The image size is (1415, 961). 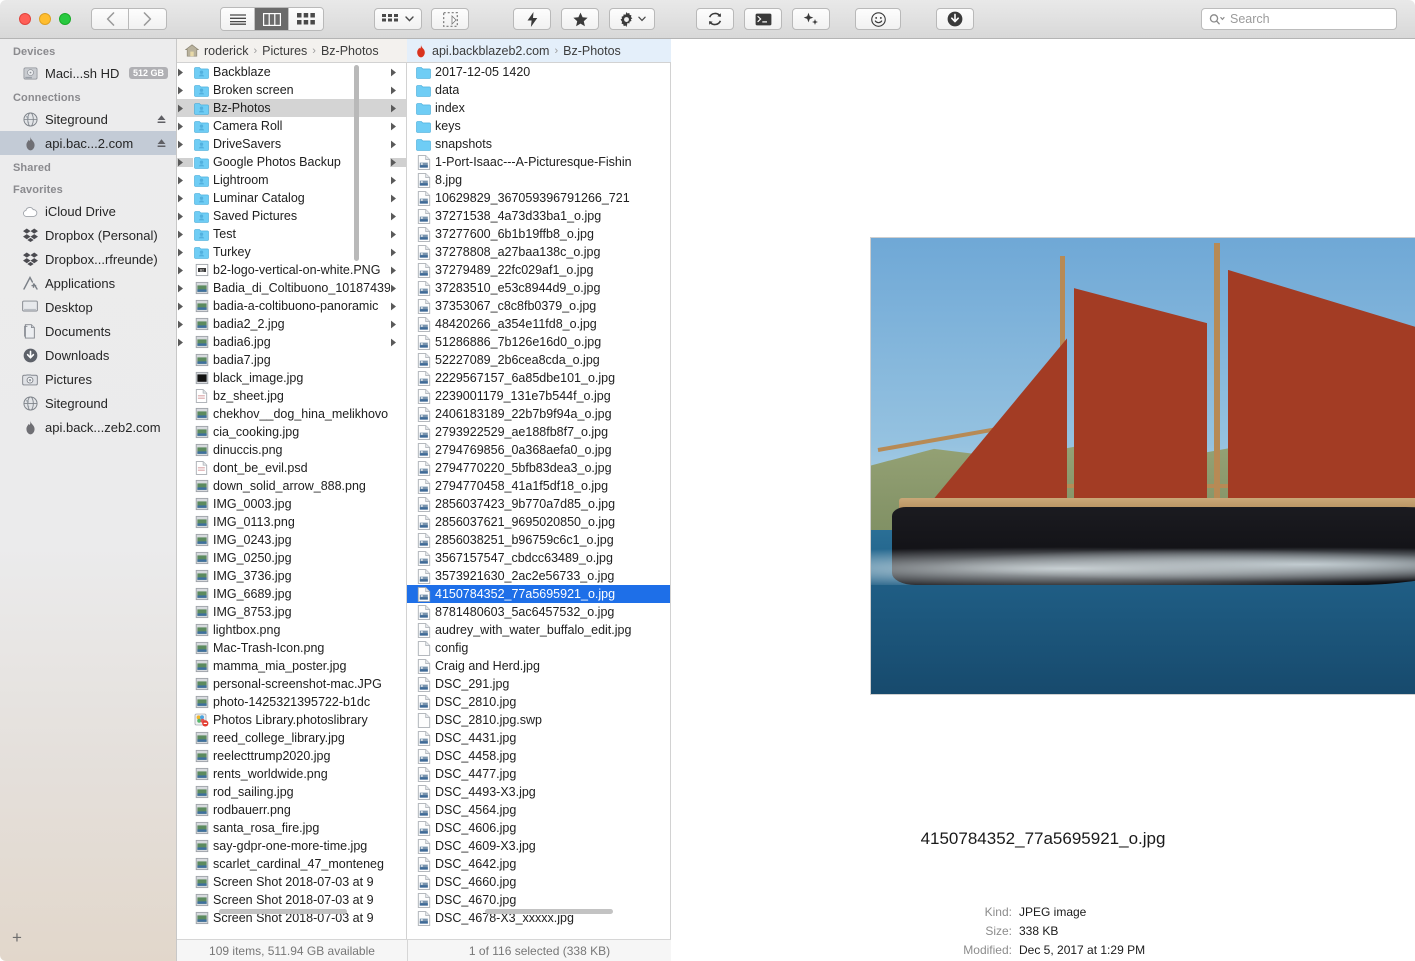 I want to click on breadcrumb-part: Pictures, so click(x=284, y=51).